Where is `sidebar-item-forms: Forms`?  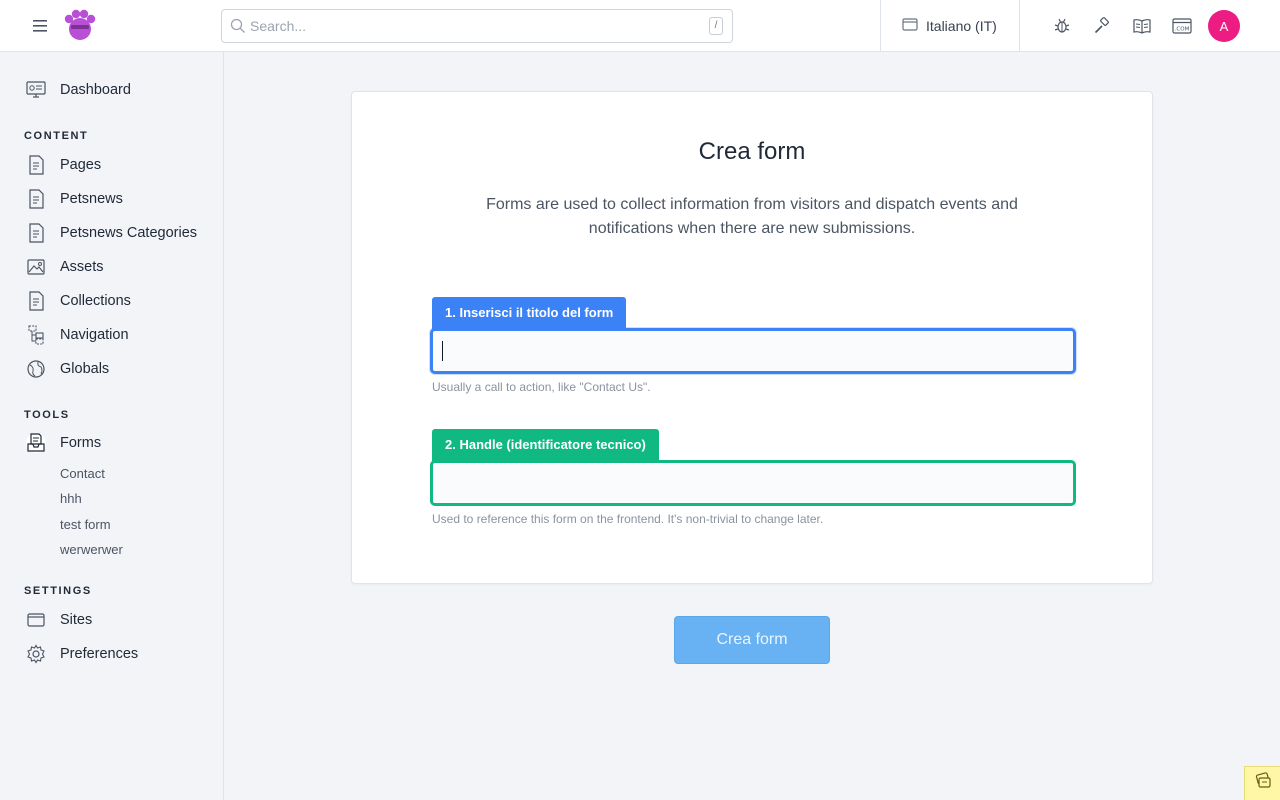
sidebar-item-forms: Forms is located at coordinates (63, 443).